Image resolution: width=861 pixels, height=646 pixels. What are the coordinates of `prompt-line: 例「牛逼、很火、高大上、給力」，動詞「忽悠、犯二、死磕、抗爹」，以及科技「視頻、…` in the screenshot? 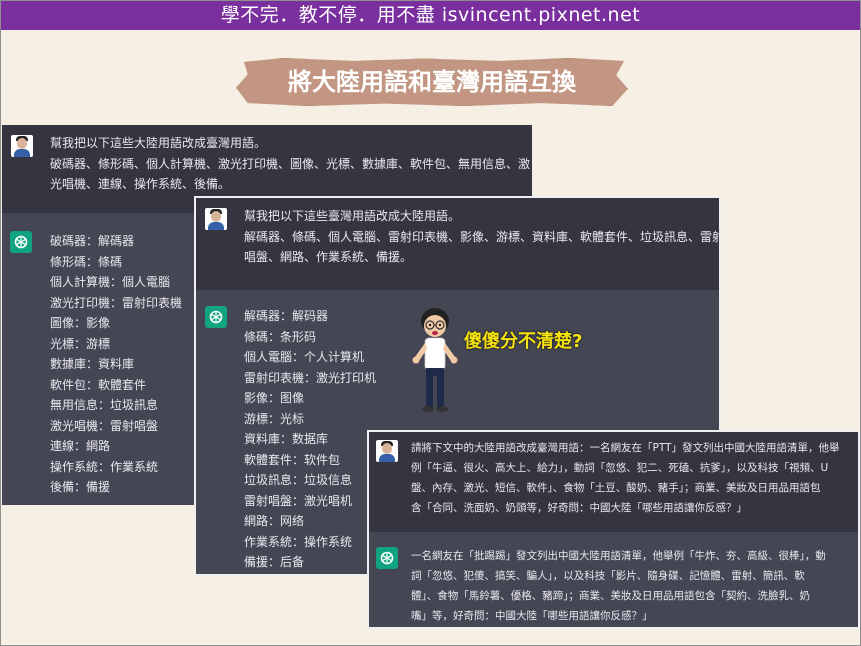 It's located at (620, 468).